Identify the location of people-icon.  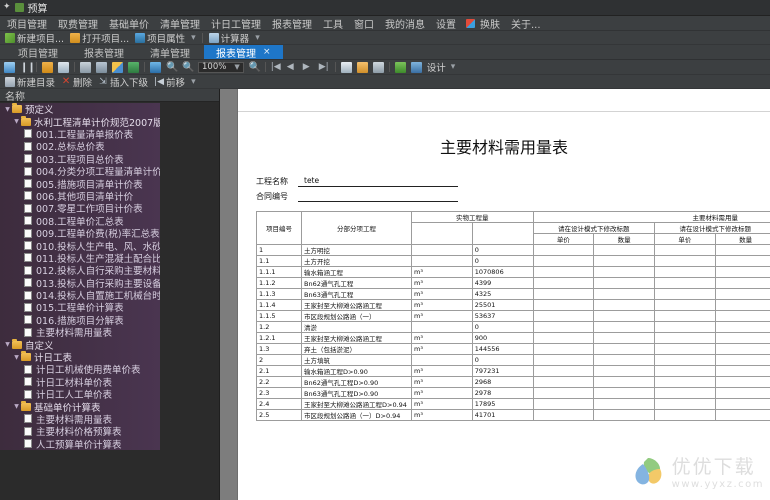
(362, 67).